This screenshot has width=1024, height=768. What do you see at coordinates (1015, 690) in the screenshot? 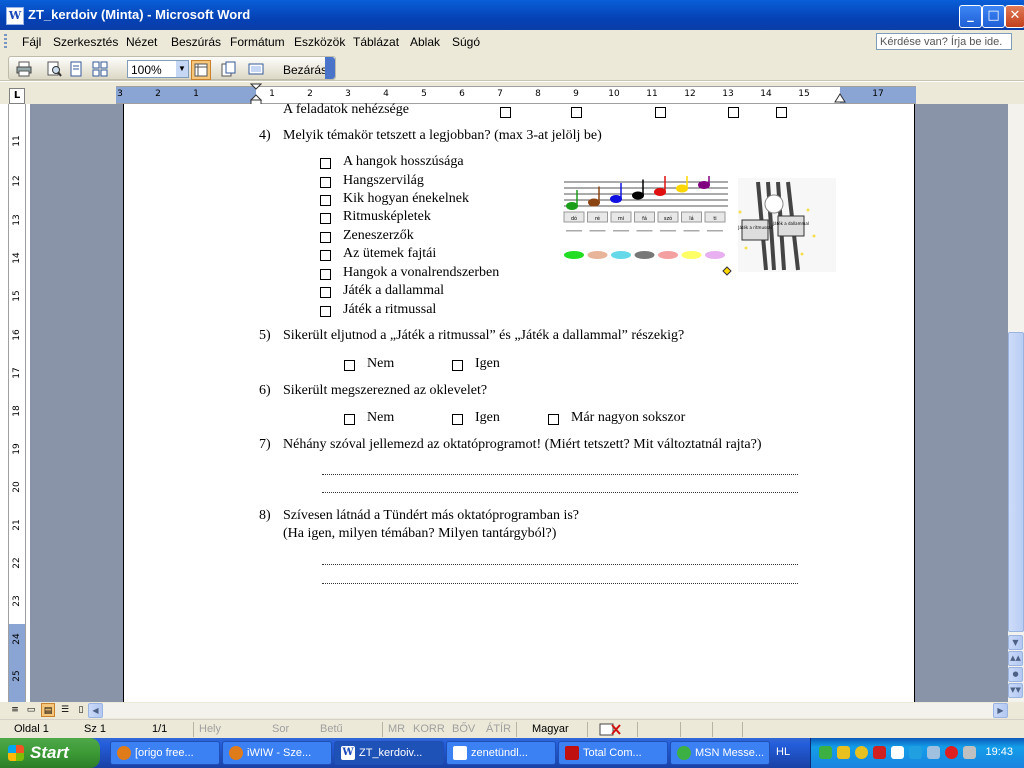
I see `next-page-icon: ▼▼` at bounding box center [1015, 690].